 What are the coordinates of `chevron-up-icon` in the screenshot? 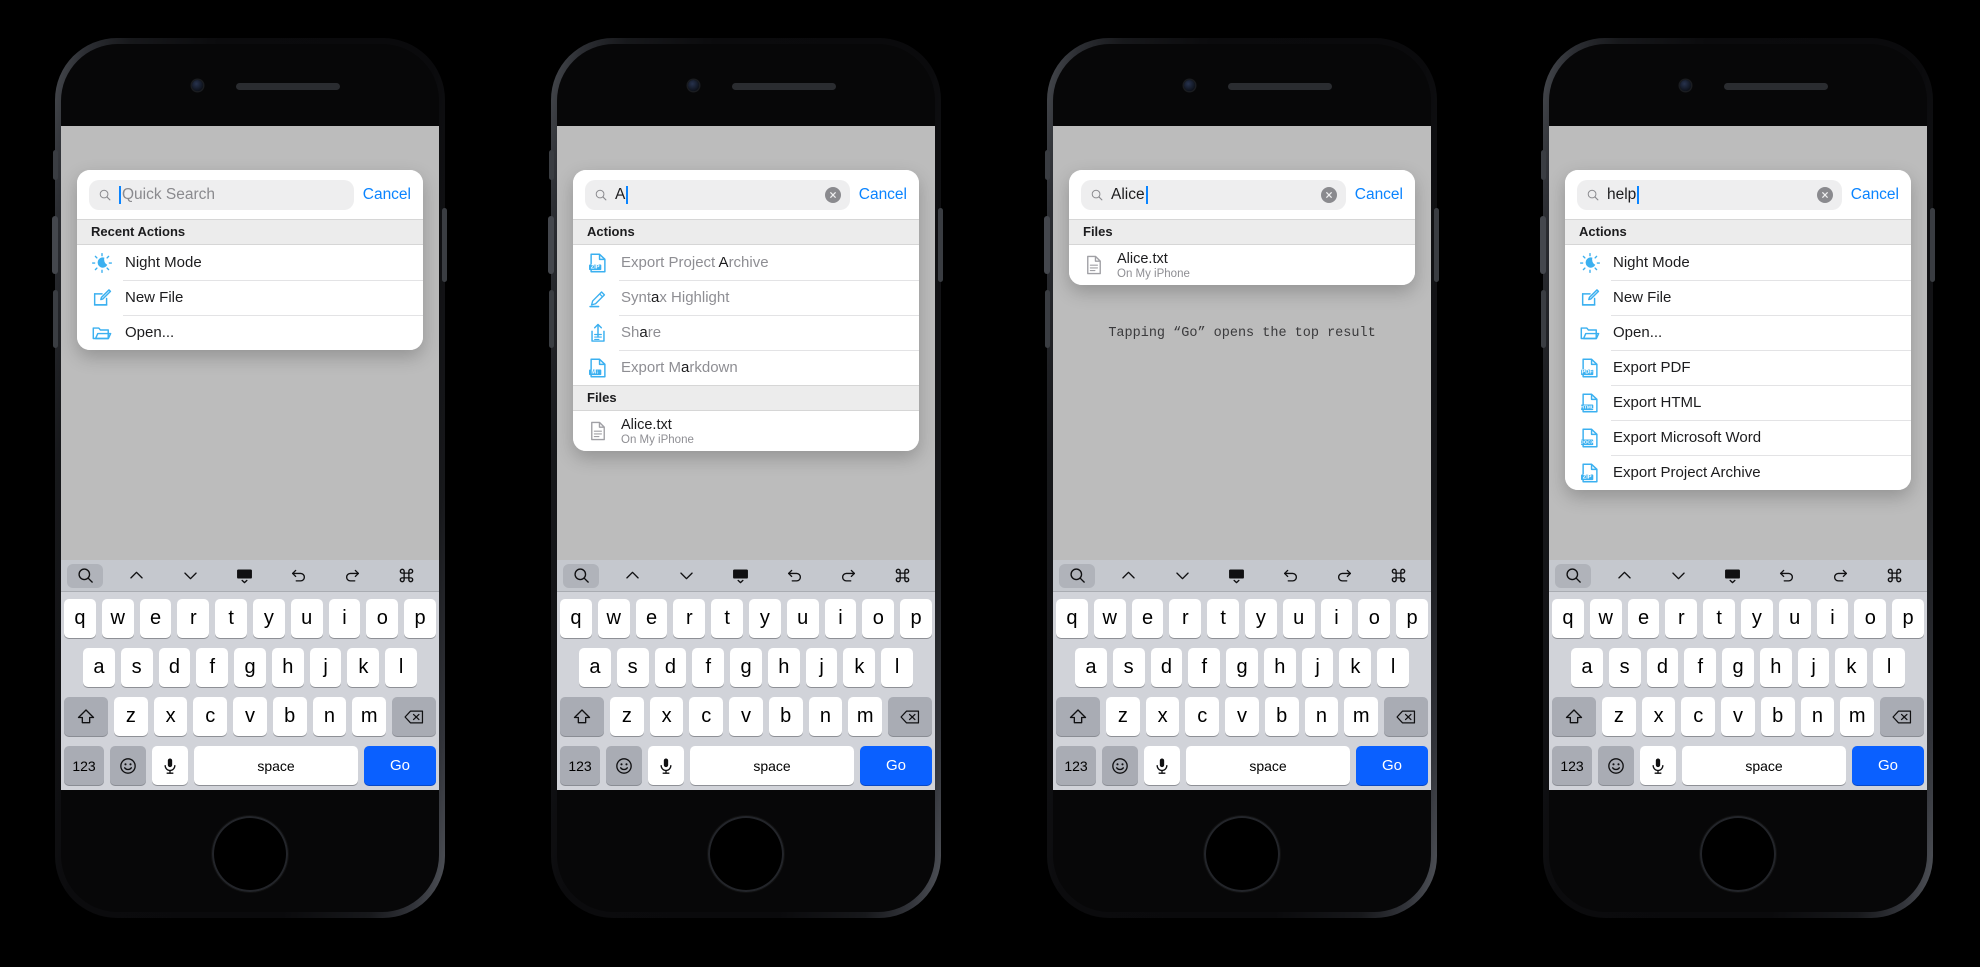 It's located at (1128, 576).